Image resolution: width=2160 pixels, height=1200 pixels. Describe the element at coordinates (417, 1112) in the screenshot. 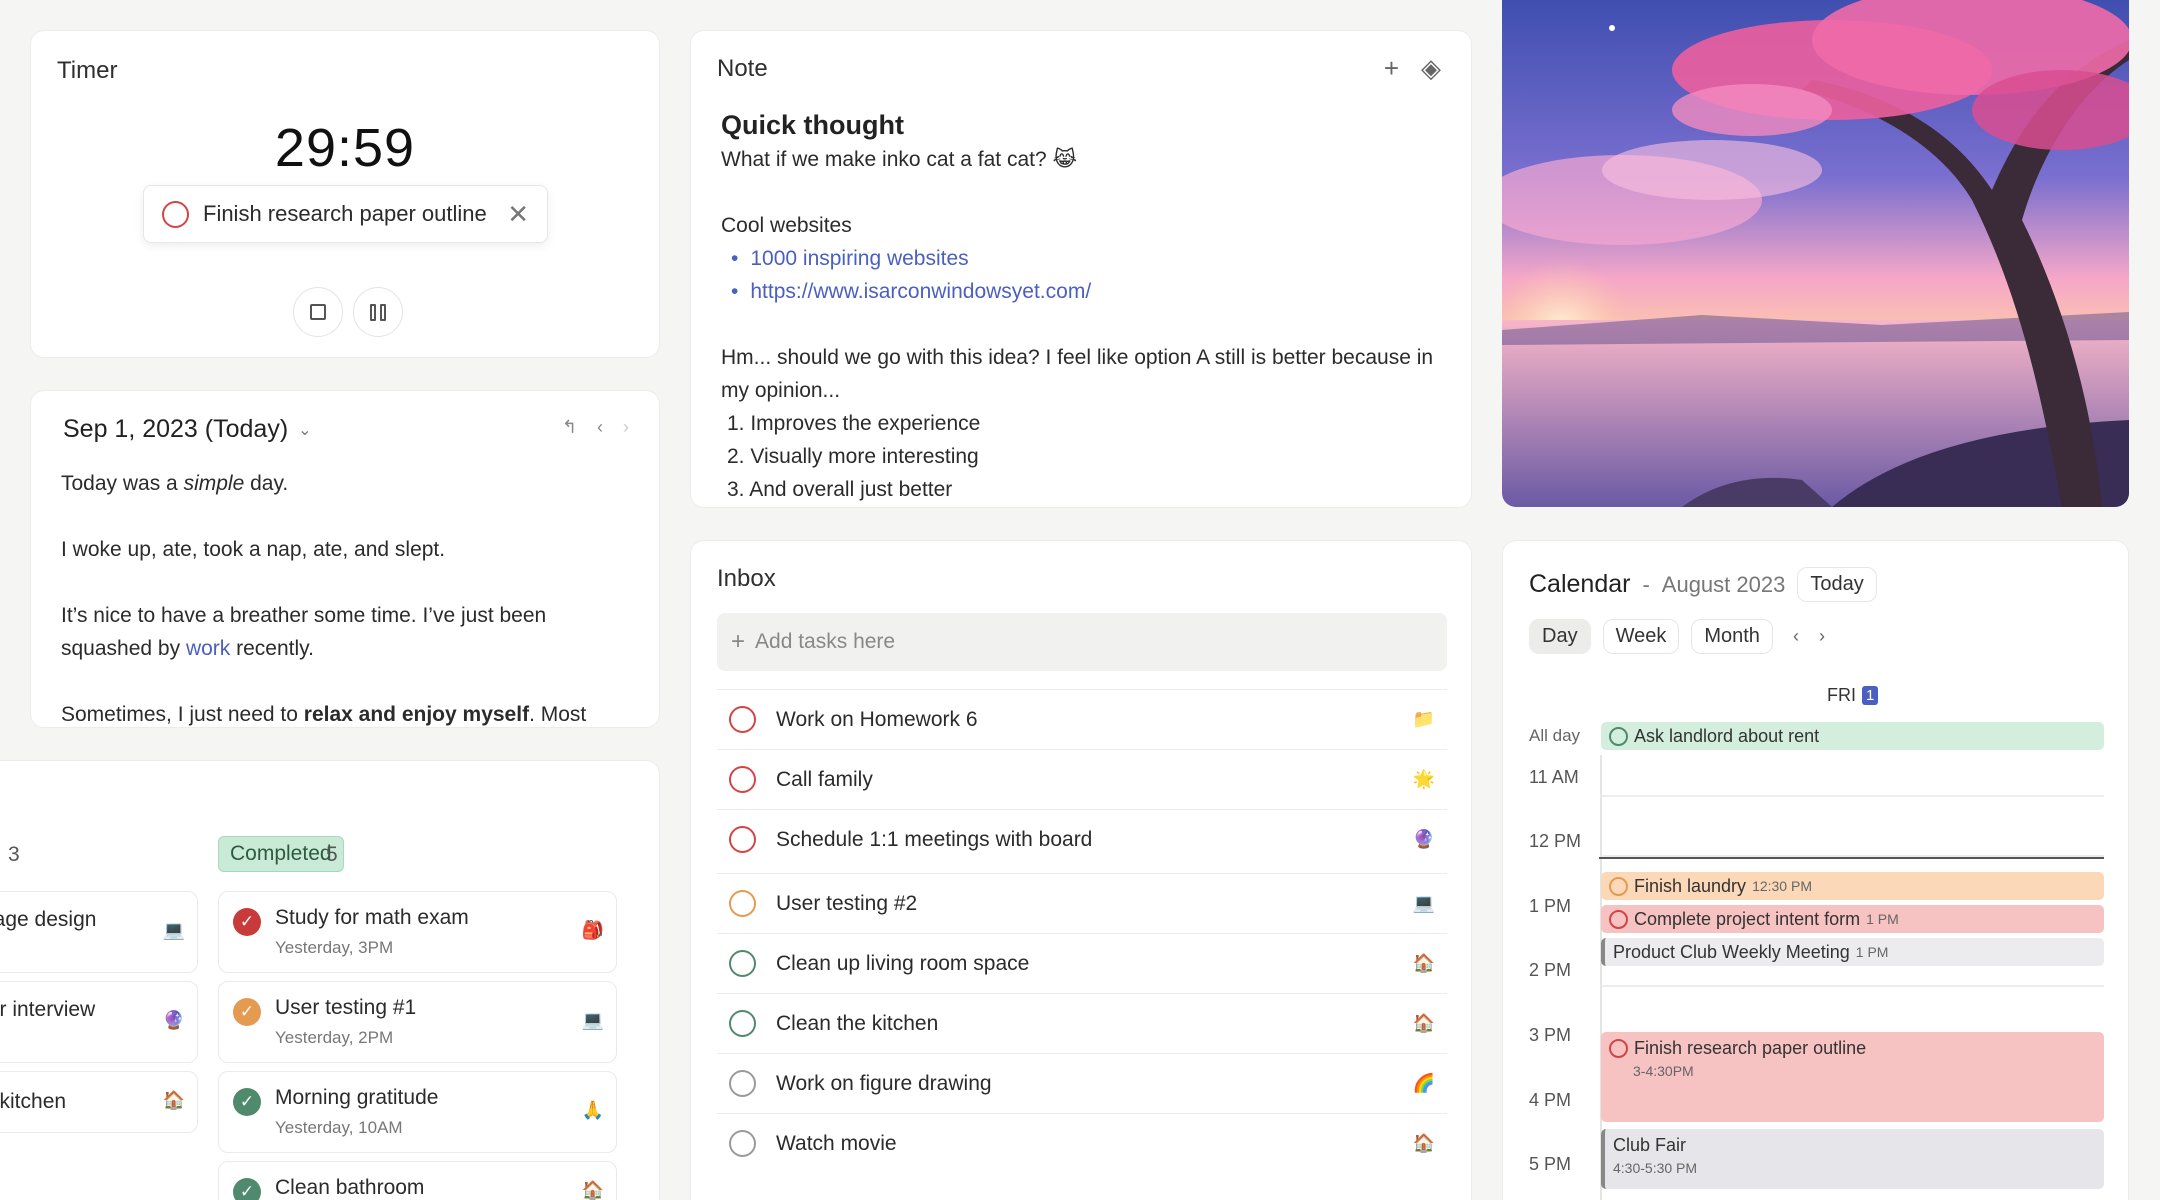

I see `board-card-item: ✓ Morning gratitude Yesterday, 10AM 🙏` at that location.